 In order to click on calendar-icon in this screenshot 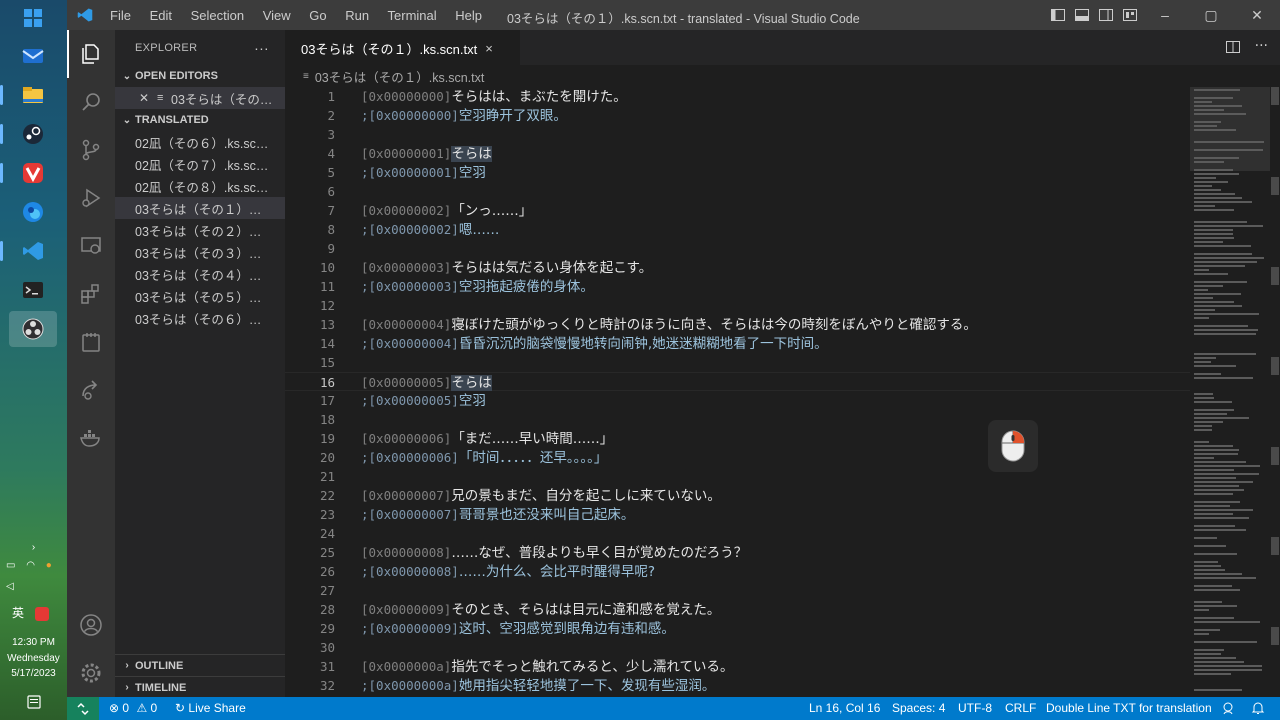, I will do `click(91, 342)`.